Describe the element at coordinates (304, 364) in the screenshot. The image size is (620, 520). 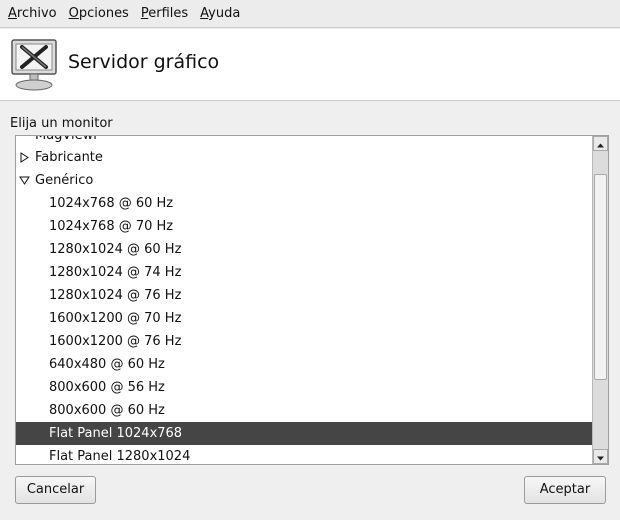
I see `list-item: 640x480 @ 60 Hz` at that location.